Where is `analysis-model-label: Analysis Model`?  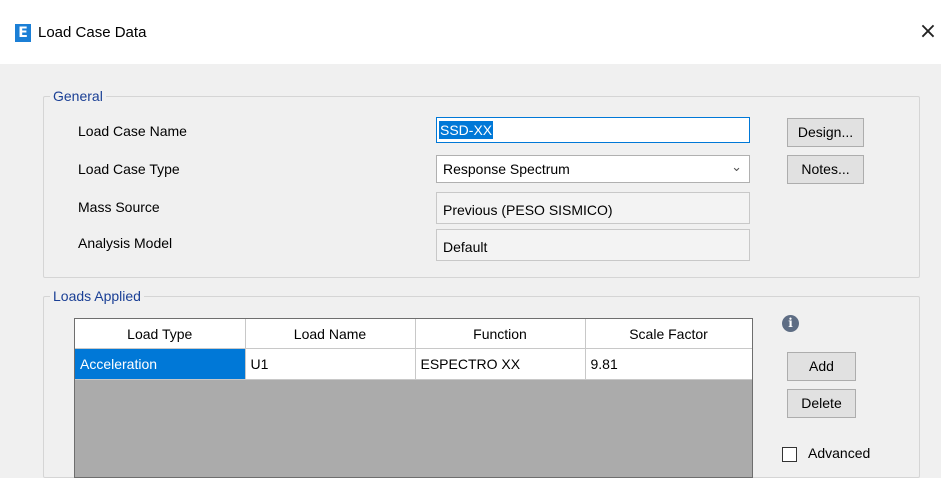 analysis-model-label: Analysis Model is located at coordinates (125, 243).